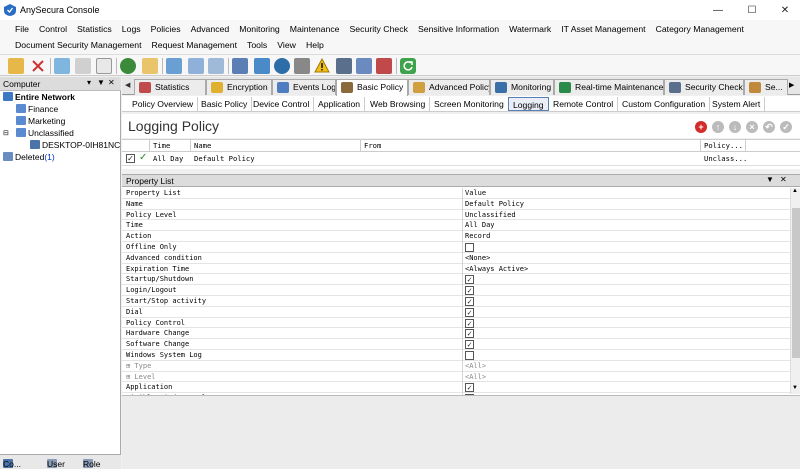 The height and width of the screenshot is (469, 800). Describe the element at coordinates (456, 290) in the screenshot. I see `property-row: Login/Logout ✓` at that location.